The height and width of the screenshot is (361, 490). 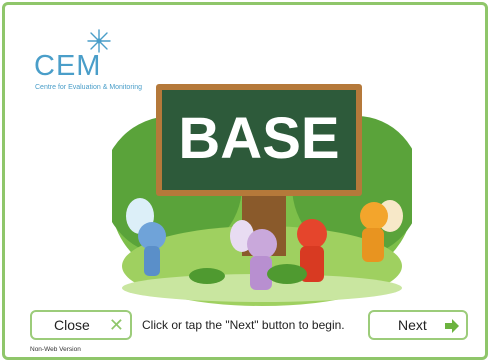 I want to click on close-button-label: Close, so click(x=72, y=325).